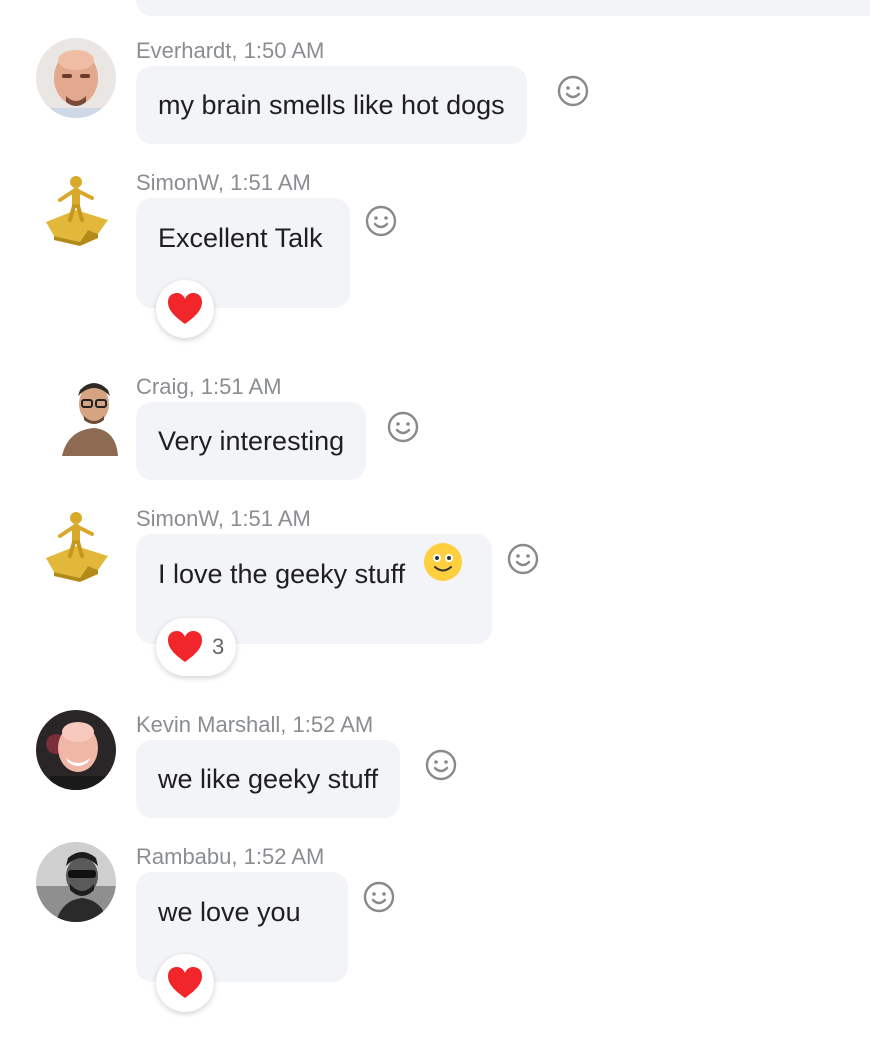 This screenshot has width=870, height=1042. I want to click on message-text: my brain smells like hot dogs, so click(331, 105).